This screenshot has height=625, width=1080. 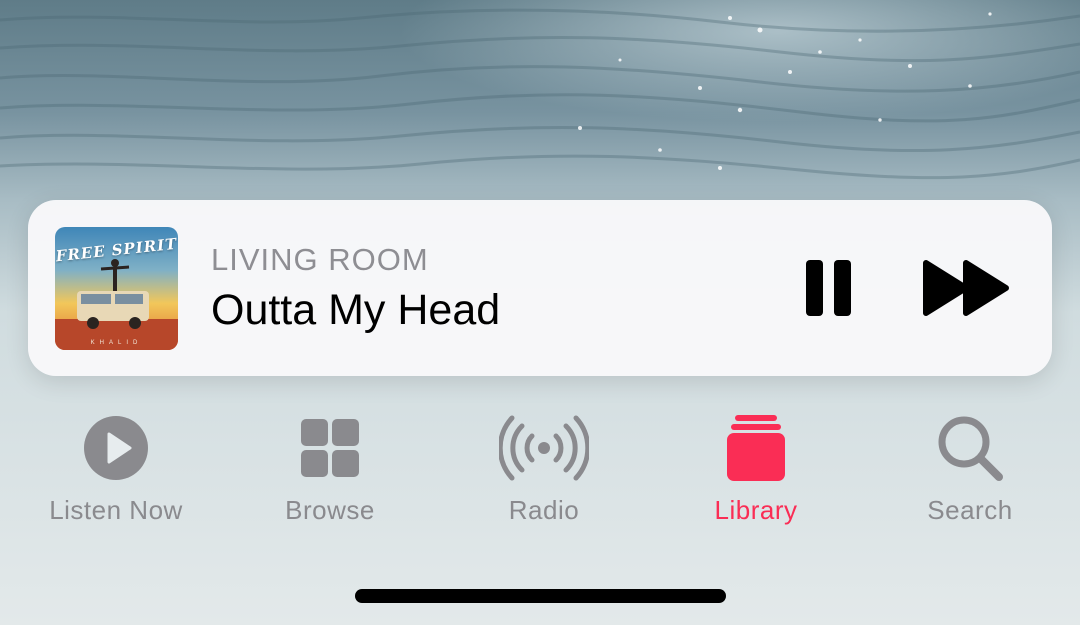 I want to click on track-title: Outta My Head, so click(x=356, y=310).